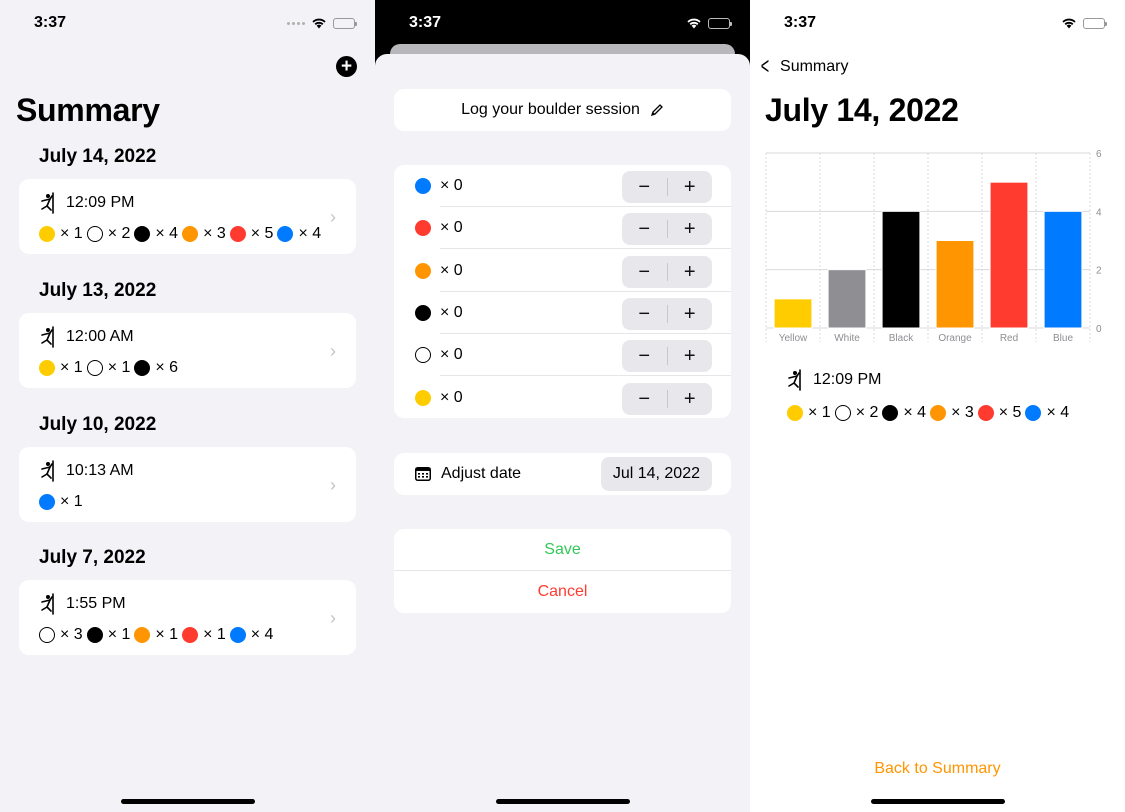 The width and height of the screenshot is (1125, 812). What do you see at coordinates (955, 338) in the screenshot?
I see `x-tick-label: Orange` at bounding box center [955, 338].